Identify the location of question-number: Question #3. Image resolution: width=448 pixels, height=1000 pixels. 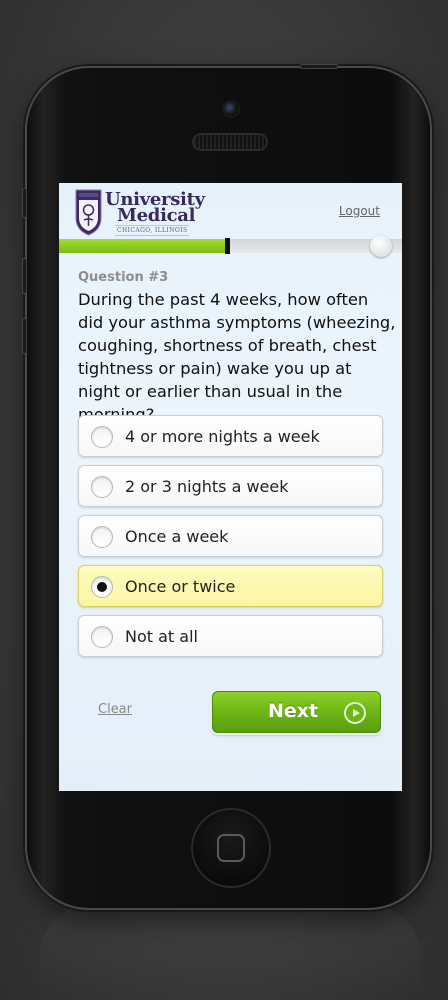
(123, 277).